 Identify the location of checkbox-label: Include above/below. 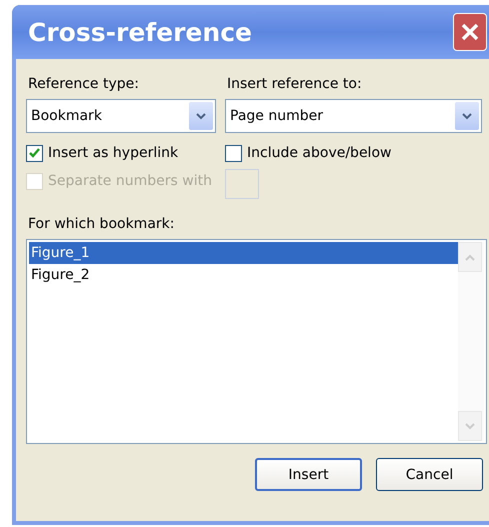
(319, 153).